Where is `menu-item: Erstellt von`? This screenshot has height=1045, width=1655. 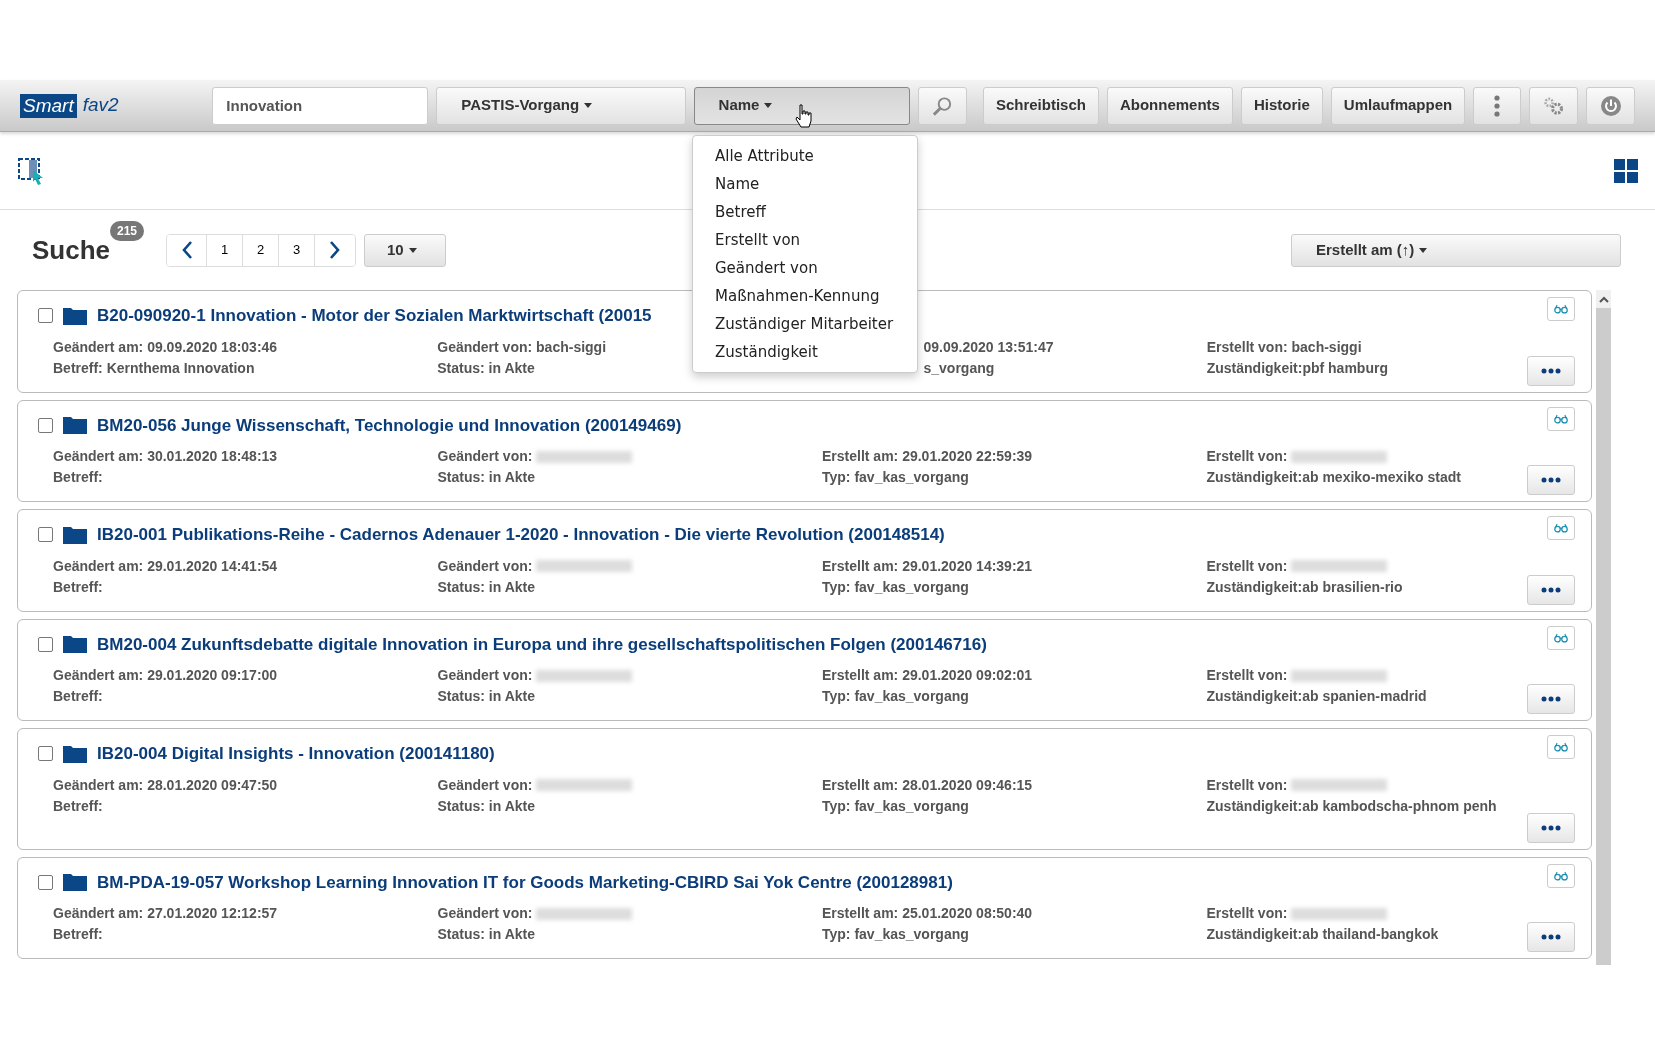 menu-item: Erstellt von is located at coordinates (805, 240).